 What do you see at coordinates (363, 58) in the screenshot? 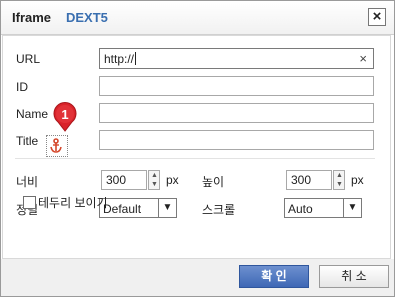
I see `clear-icon: ×` at bounding box center [363, 58].